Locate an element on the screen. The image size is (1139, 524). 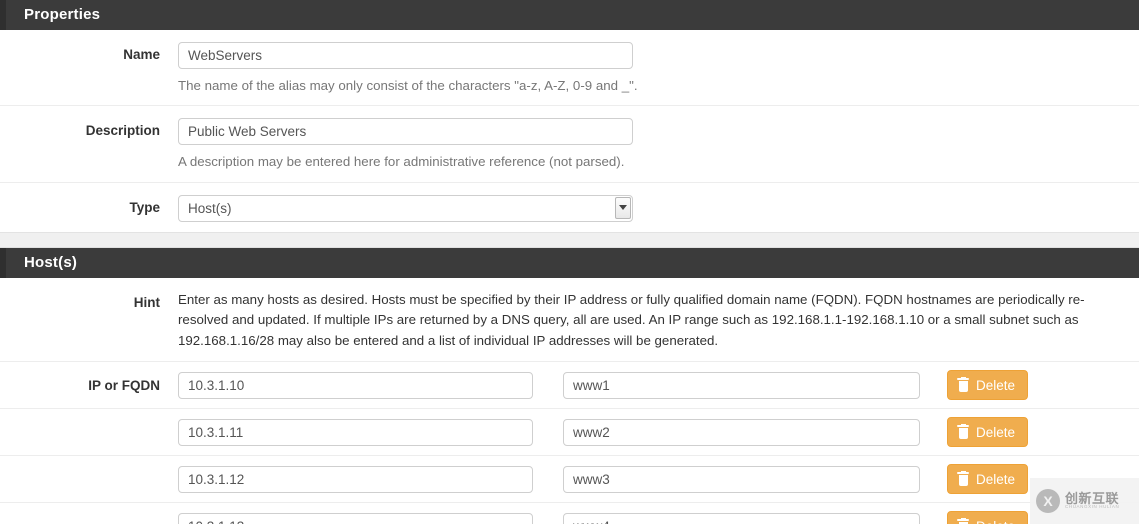
hosts-panel-heading: Host(s) is located at coordinates (569, 262).